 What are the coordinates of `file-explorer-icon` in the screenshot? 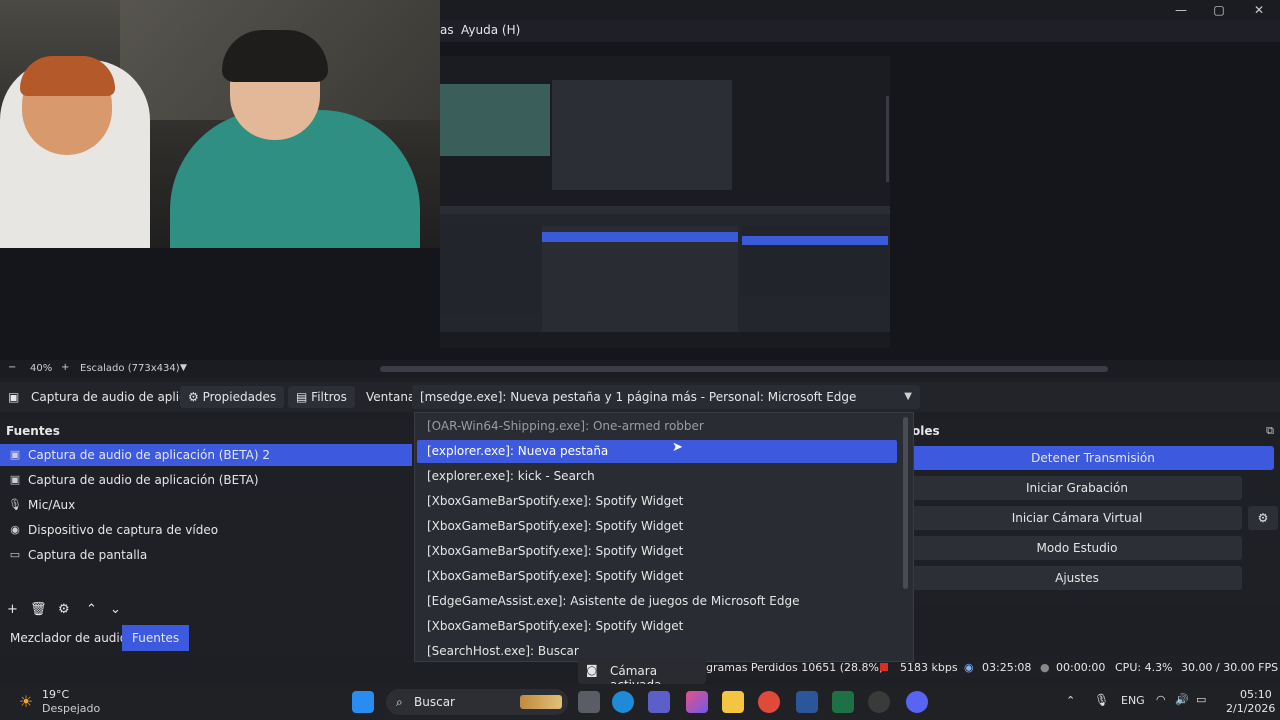 It's located at (733, 702).